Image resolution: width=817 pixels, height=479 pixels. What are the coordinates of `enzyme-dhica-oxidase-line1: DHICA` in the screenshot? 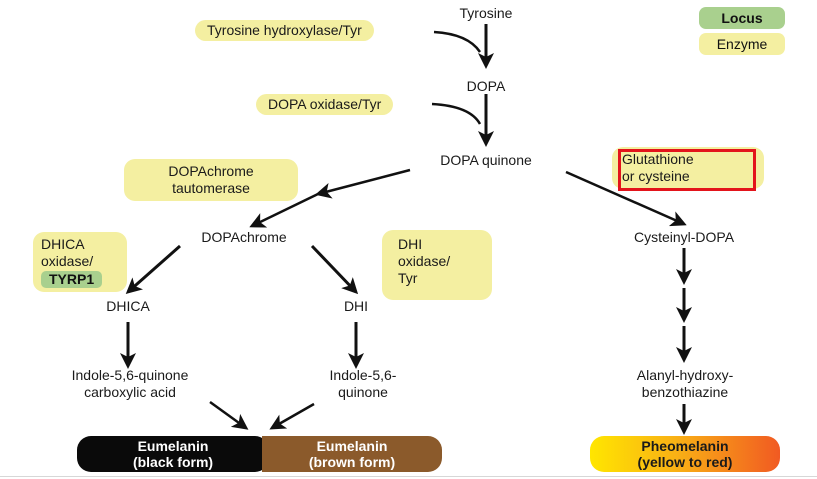 It's located at (63, 244).